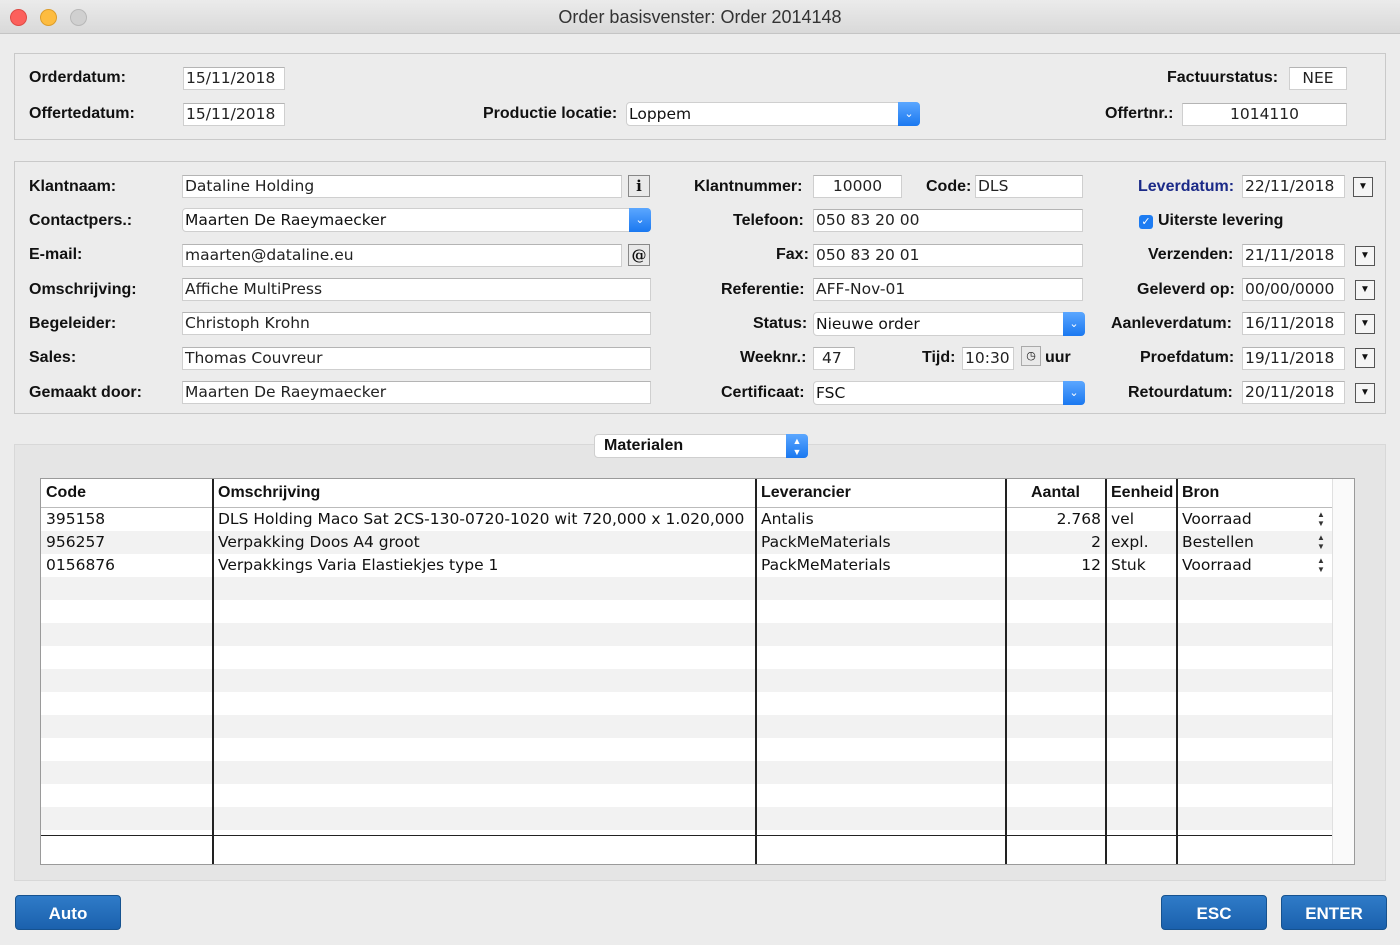 The width and height of the screenshot is (1400, 945). What do you see at coordinates (416, 289) in the screenshot?
I see `omschrijving-field: Affiche MultiPress` at bounding box center [416, 289].